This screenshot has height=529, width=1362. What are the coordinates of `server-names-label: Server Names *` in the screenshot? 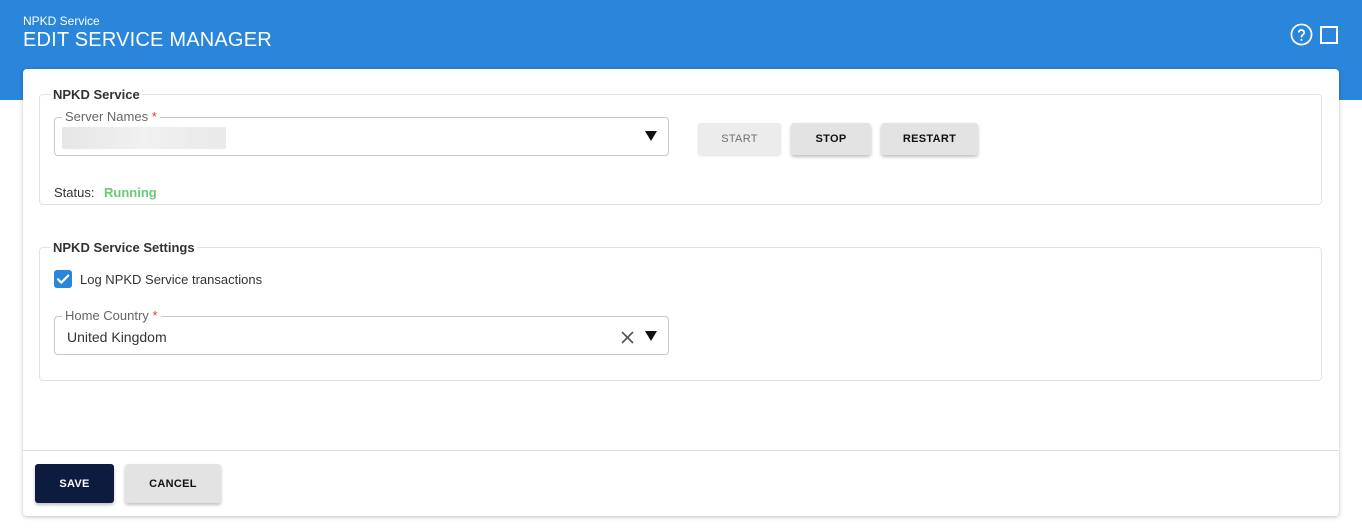 It's located at (111, 117).